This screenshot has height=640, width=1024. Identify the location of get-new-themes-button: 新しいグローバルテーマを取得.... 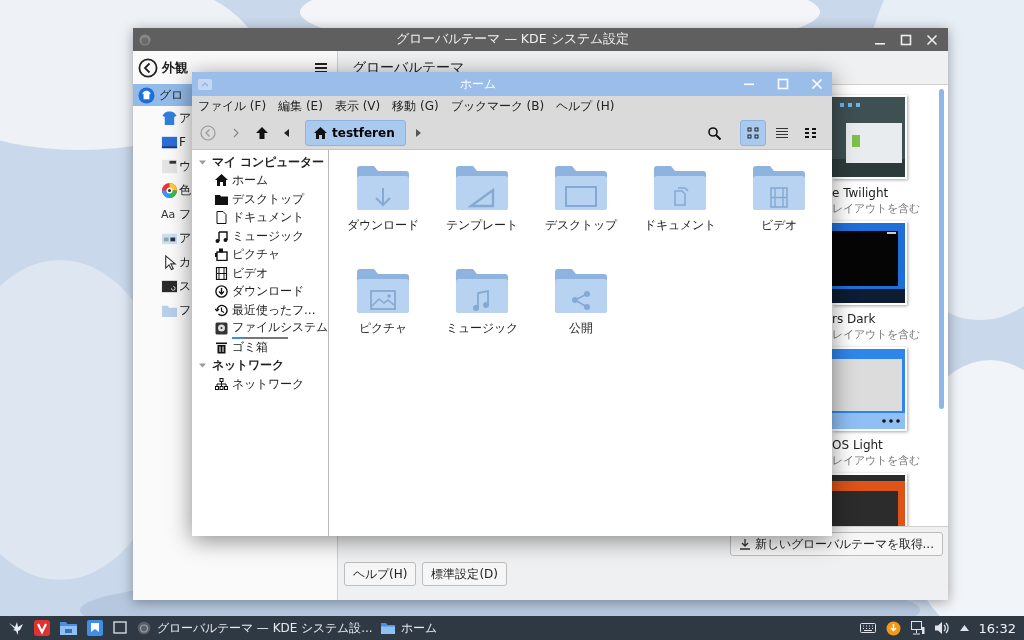
(836, 544).